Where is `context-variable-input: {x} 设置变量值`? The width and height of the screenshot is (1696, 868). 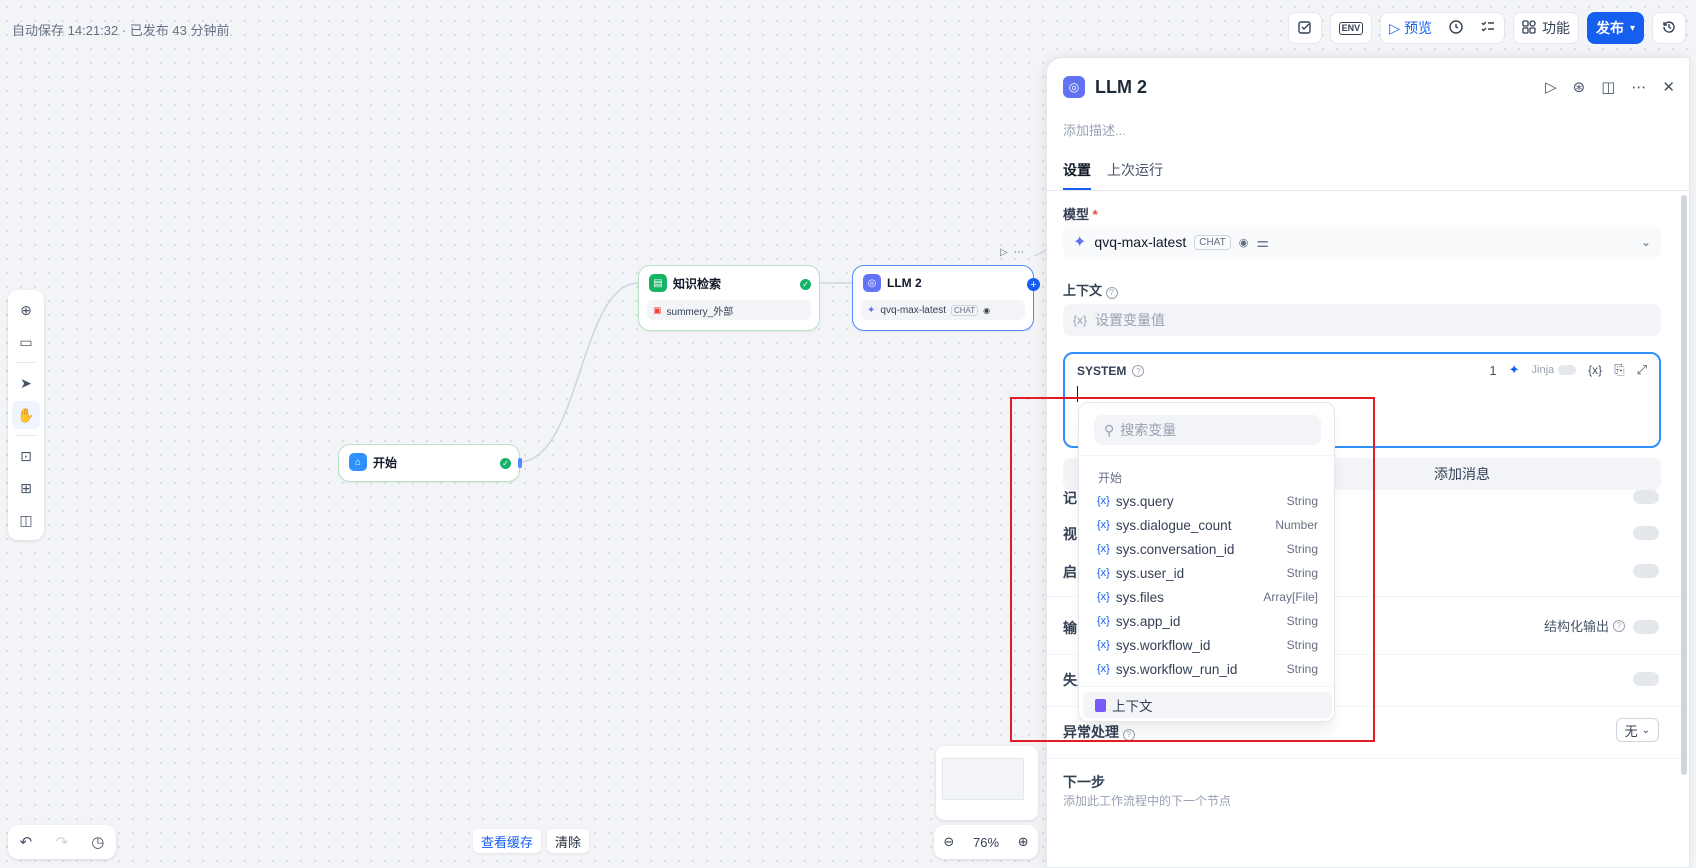
context-variable-input: {x} 设置变量值 is located at coordinates (1362, 320).